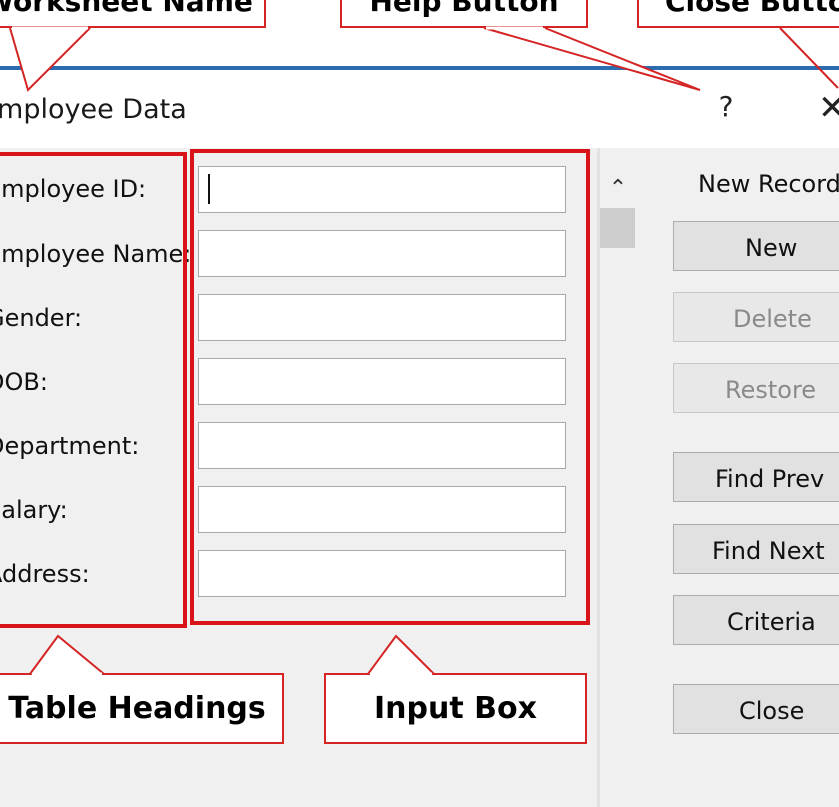  I want to click on criteria-button-label: Criteria, so click(771, 622).